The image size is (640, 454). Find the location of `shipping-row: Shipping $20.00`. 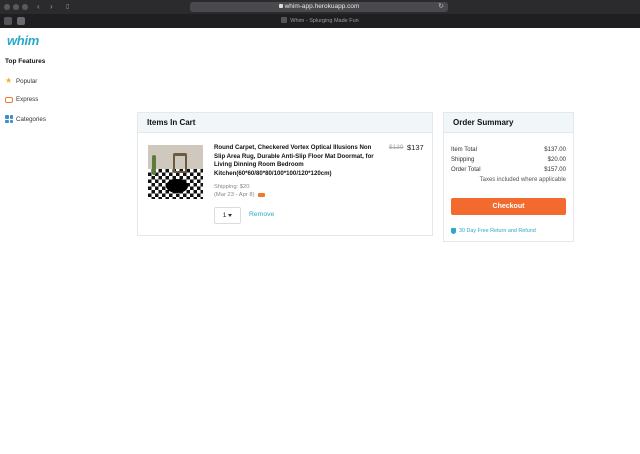

shipping-row: Shipping $20.00 is located at coordinates (508, 160).